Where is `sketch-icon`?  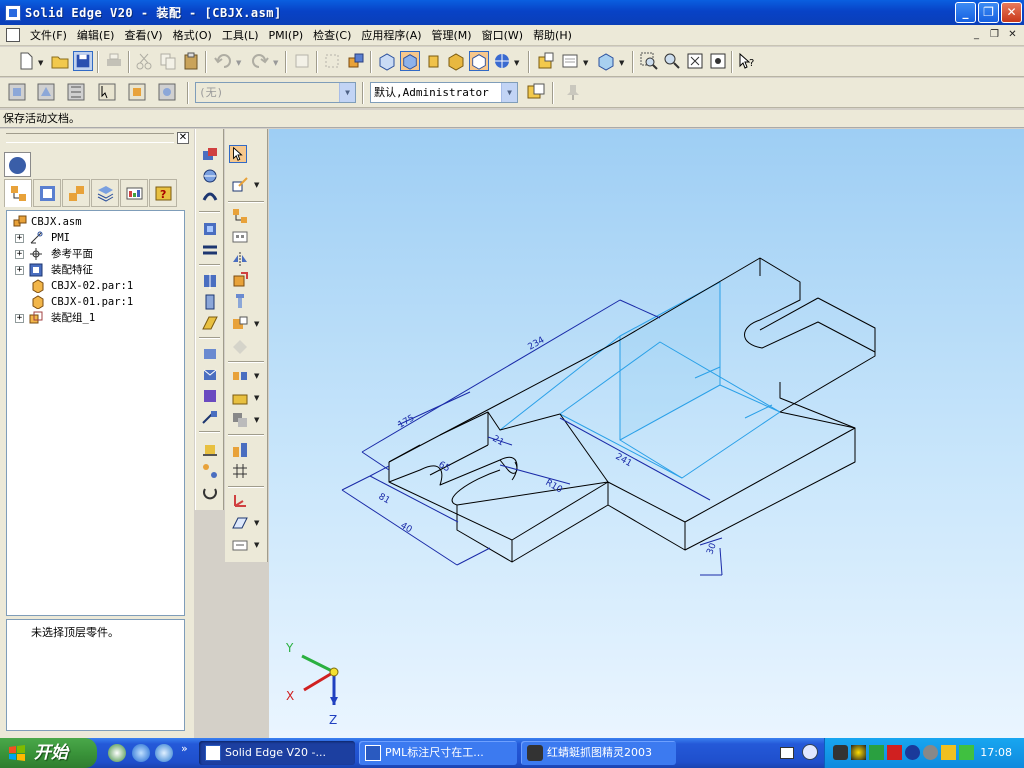
sketch-icon is located at coordinates (240, 545).